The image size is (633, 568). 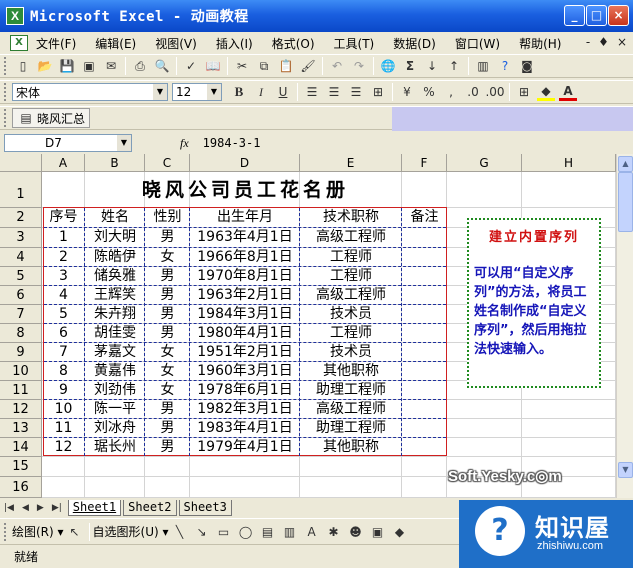 I want to click on table-cell: 1963年4月1日, so click(x=245, y=237).